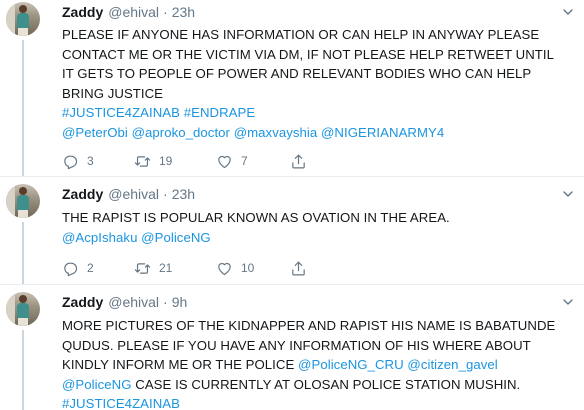  I want to click on like-button: 10, so click(253, 268).